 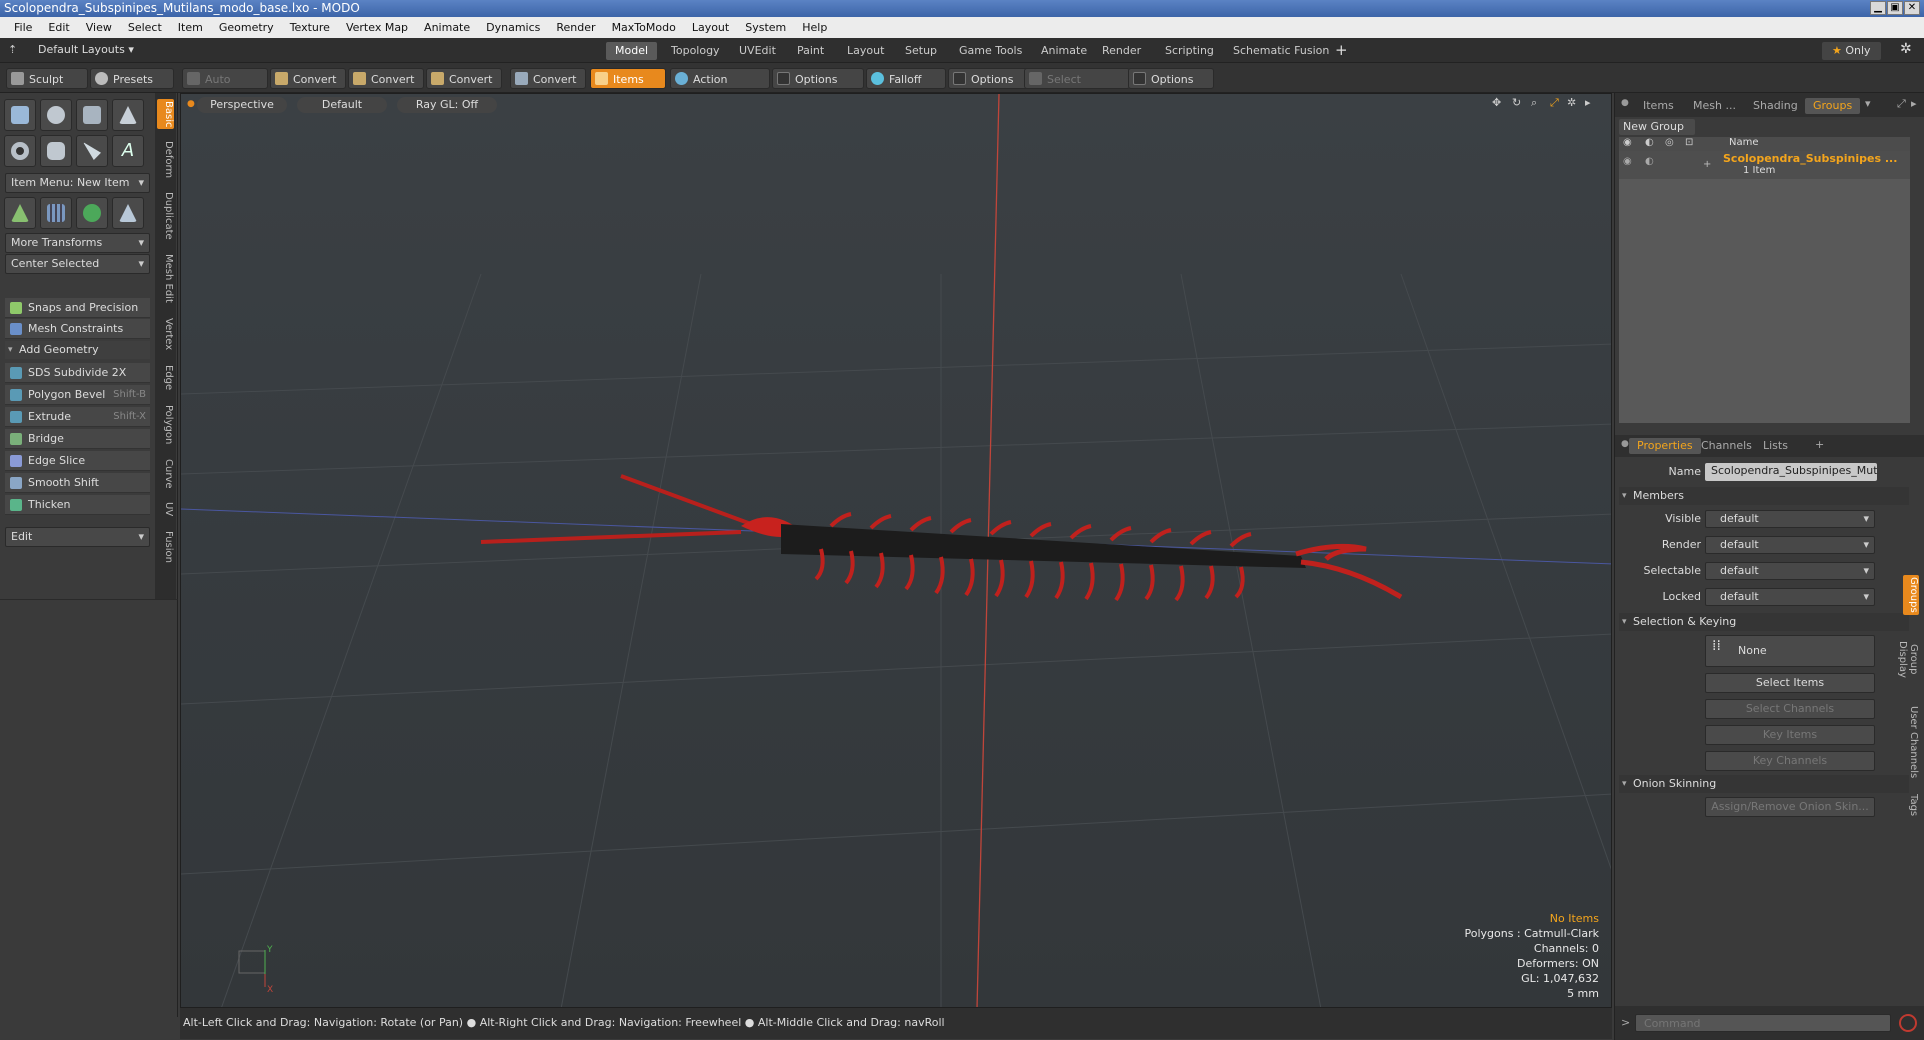 I want to click on cone-button, so click(x=128, y=115).